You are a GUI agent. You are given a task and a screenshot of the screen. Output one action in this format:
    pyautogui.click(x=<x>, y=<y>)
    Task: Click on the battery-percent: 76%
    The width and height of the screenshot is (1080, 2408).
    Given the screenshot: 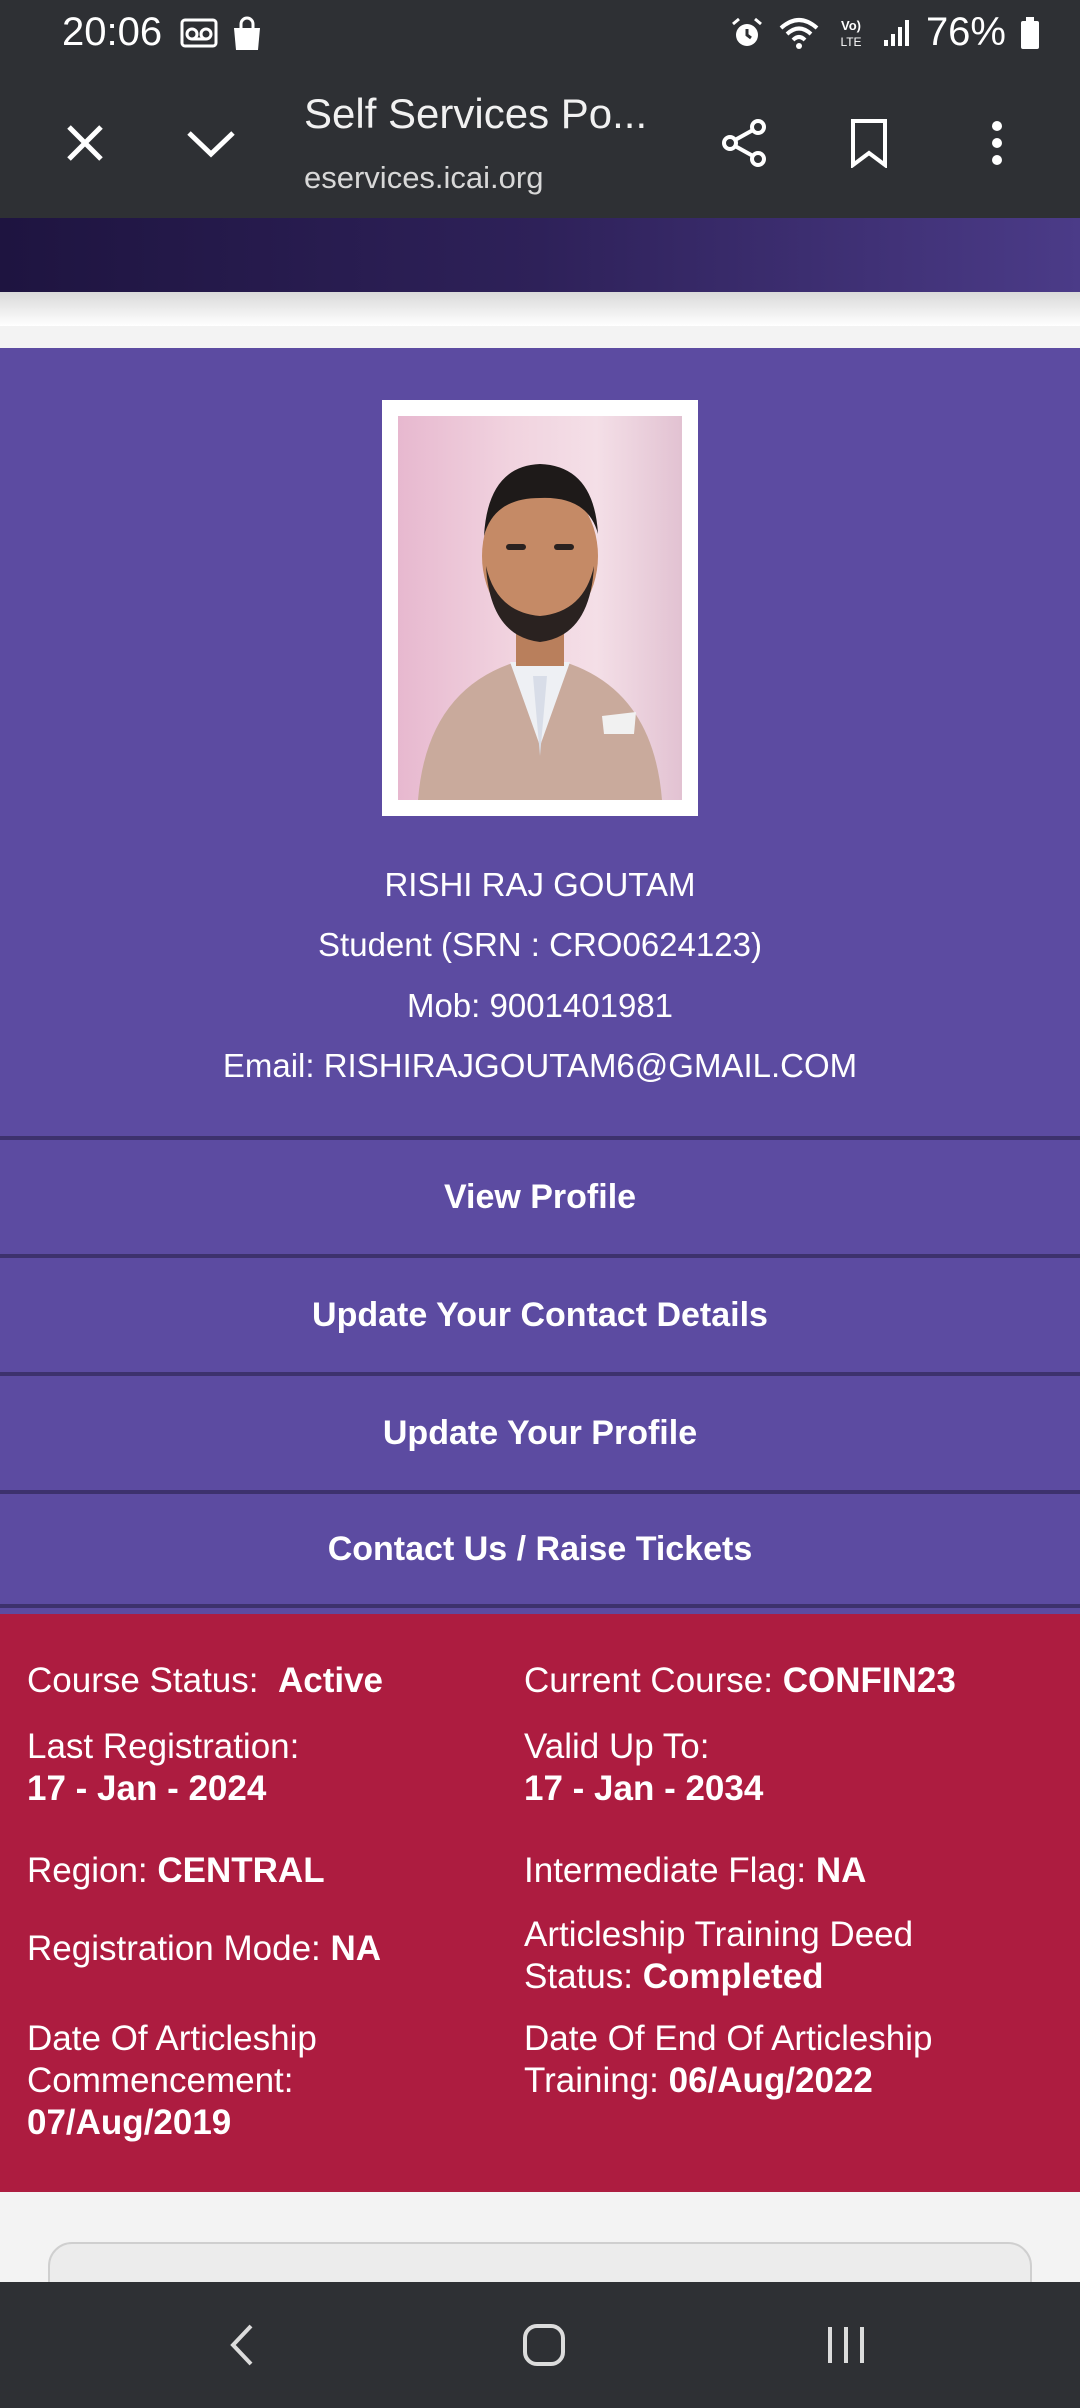 What is the action you would take?
    pyautogui.click(x=965, y=32)
    